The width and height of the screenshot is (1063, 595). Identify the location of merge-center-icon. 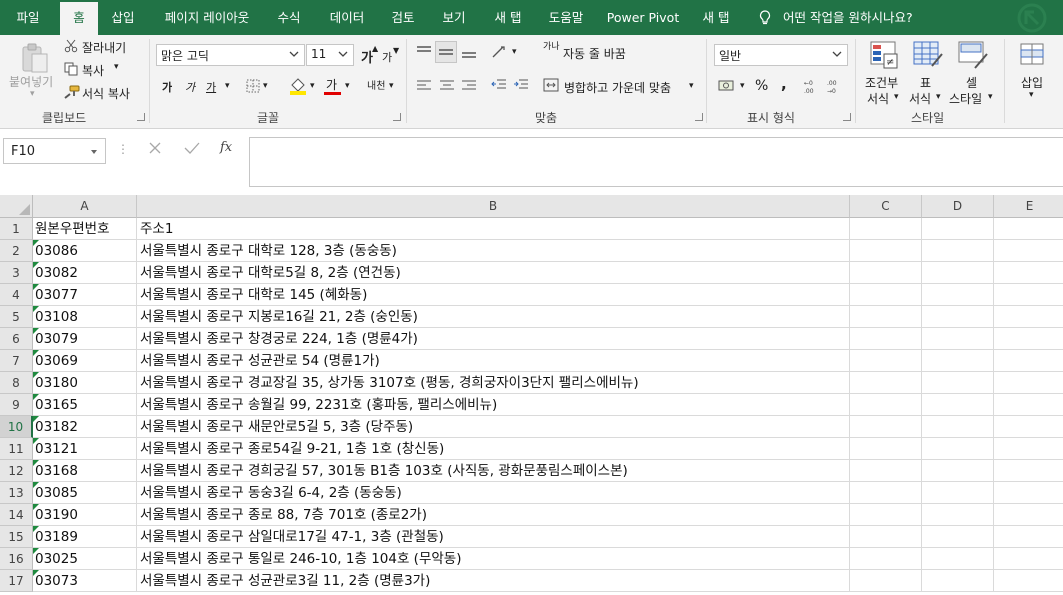
(551, 86).